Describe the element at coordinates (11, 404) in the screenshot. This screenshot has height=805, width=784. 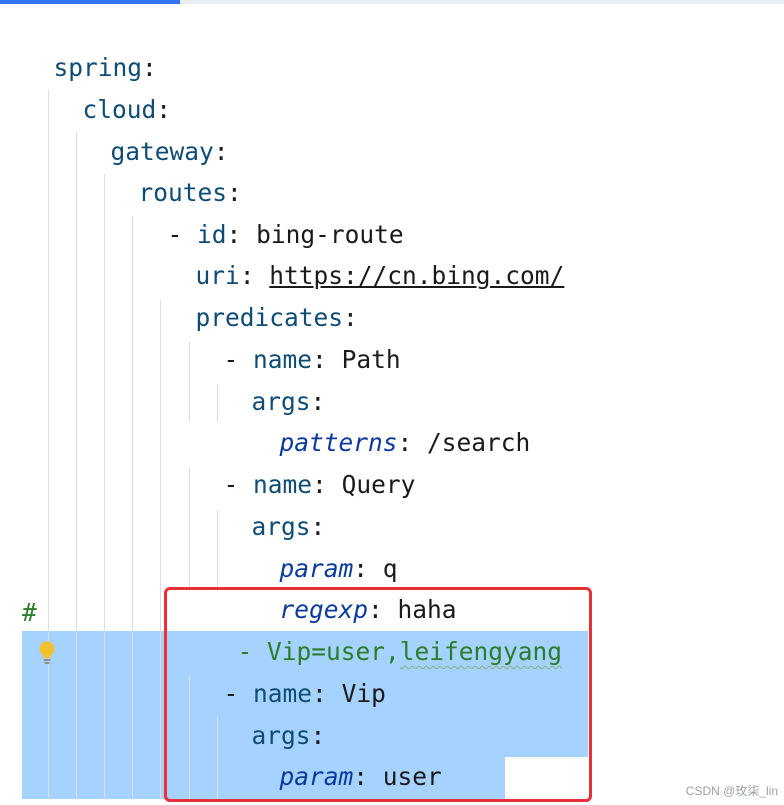
I see `editor-gutter` at that location.